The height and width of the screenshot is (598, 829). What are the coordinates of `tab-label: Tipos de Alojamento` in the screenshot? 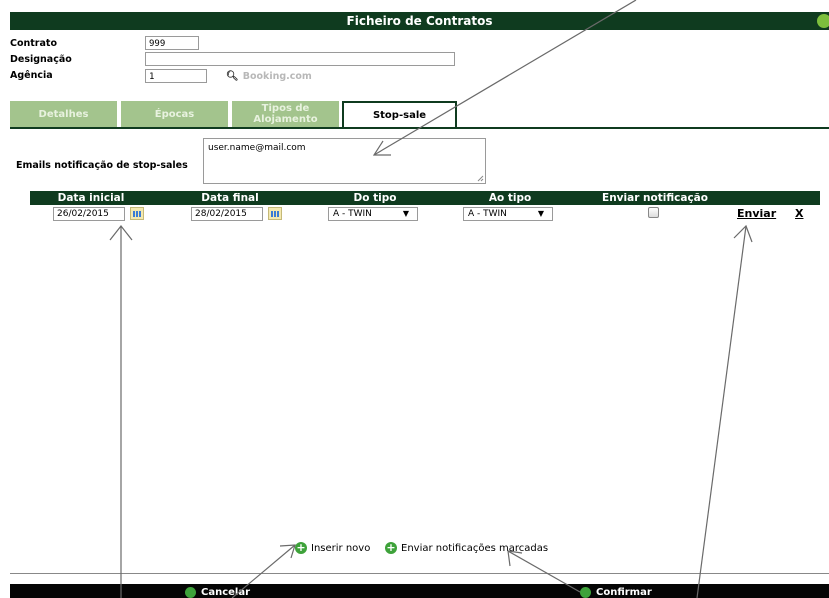 It's located at (285, 114).